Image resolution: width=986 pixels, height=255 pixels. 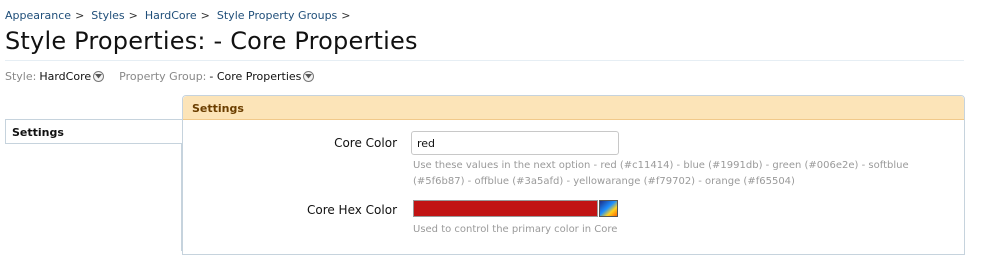 I want to click on core-hex-color-label: Core Hex Color, so click(x=351, y=210).